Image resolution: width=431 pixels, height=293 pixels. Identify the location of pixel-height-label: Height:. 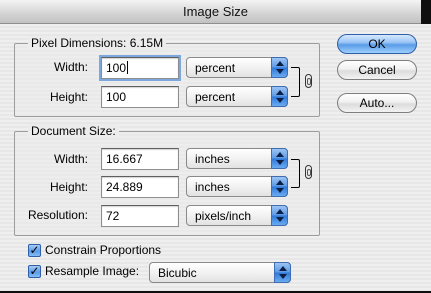
(68, 97).